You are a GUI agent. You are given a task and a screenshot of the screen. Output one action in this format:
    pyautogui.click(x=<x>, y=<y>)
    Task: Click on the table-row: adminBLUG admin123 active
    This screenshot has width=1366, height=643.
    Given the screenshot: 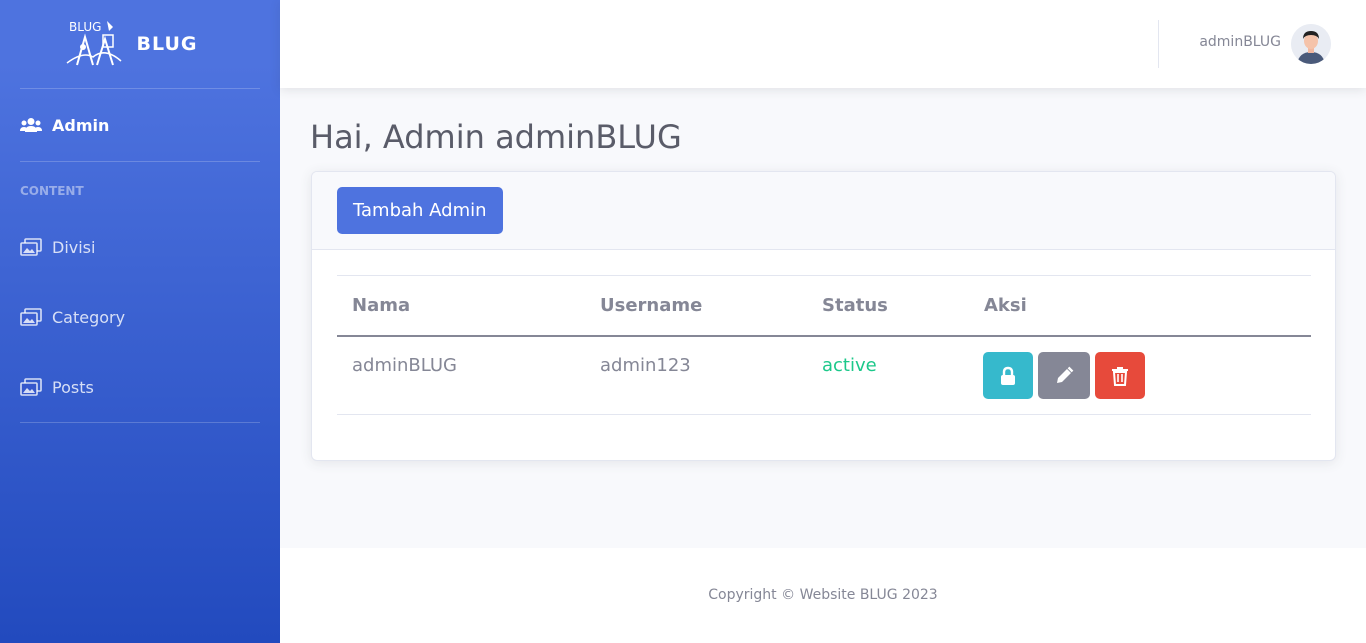 What is the action you would take?
    pyautogui.click(x=824, y=376)
    